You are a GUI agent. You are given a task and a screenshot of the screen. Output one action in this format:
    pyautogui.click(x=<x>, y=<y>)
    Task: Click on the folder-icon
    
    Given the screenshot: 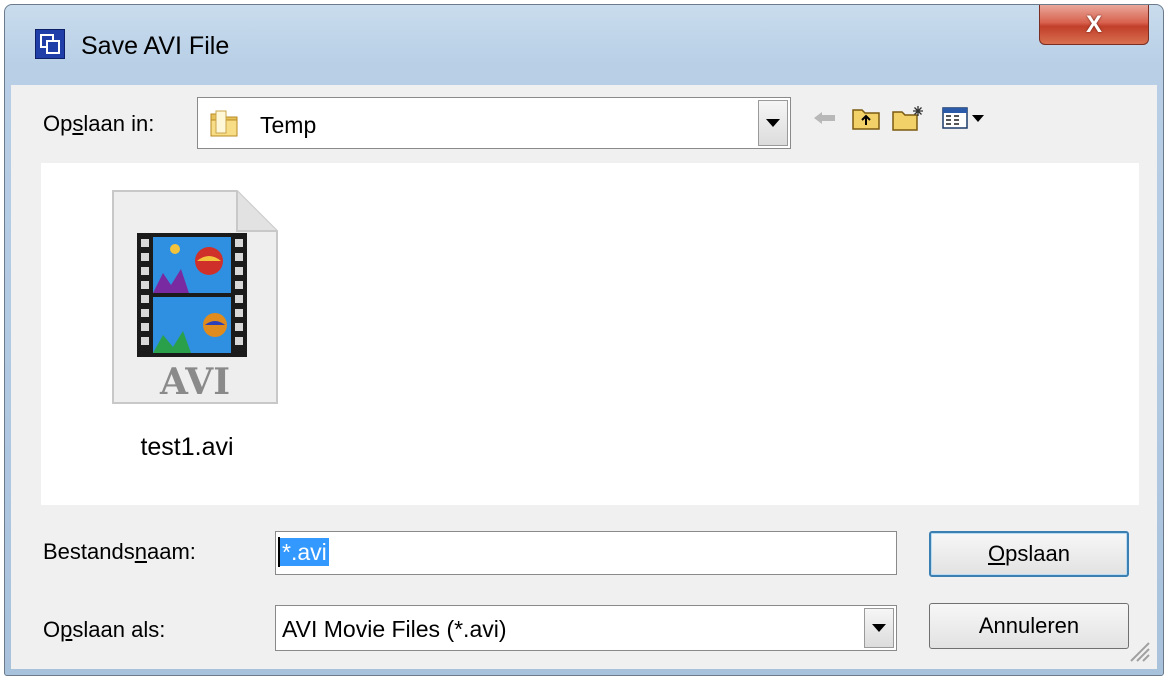 What is the action you would take?
    pyautogui.click(x=224, y=125)
    